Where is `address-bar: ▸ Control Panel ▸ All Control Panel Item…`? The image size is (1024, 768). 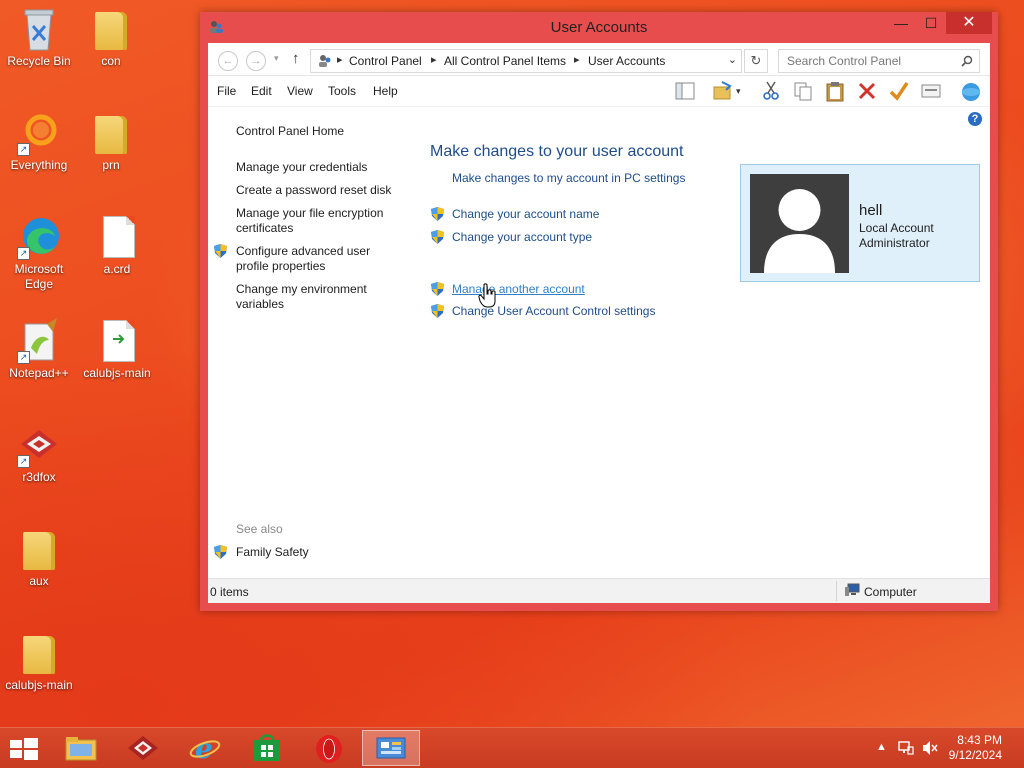 address-bar: ▸ Control Panel ▸ All Control Panel Item… is located at coordinates (526, 61).